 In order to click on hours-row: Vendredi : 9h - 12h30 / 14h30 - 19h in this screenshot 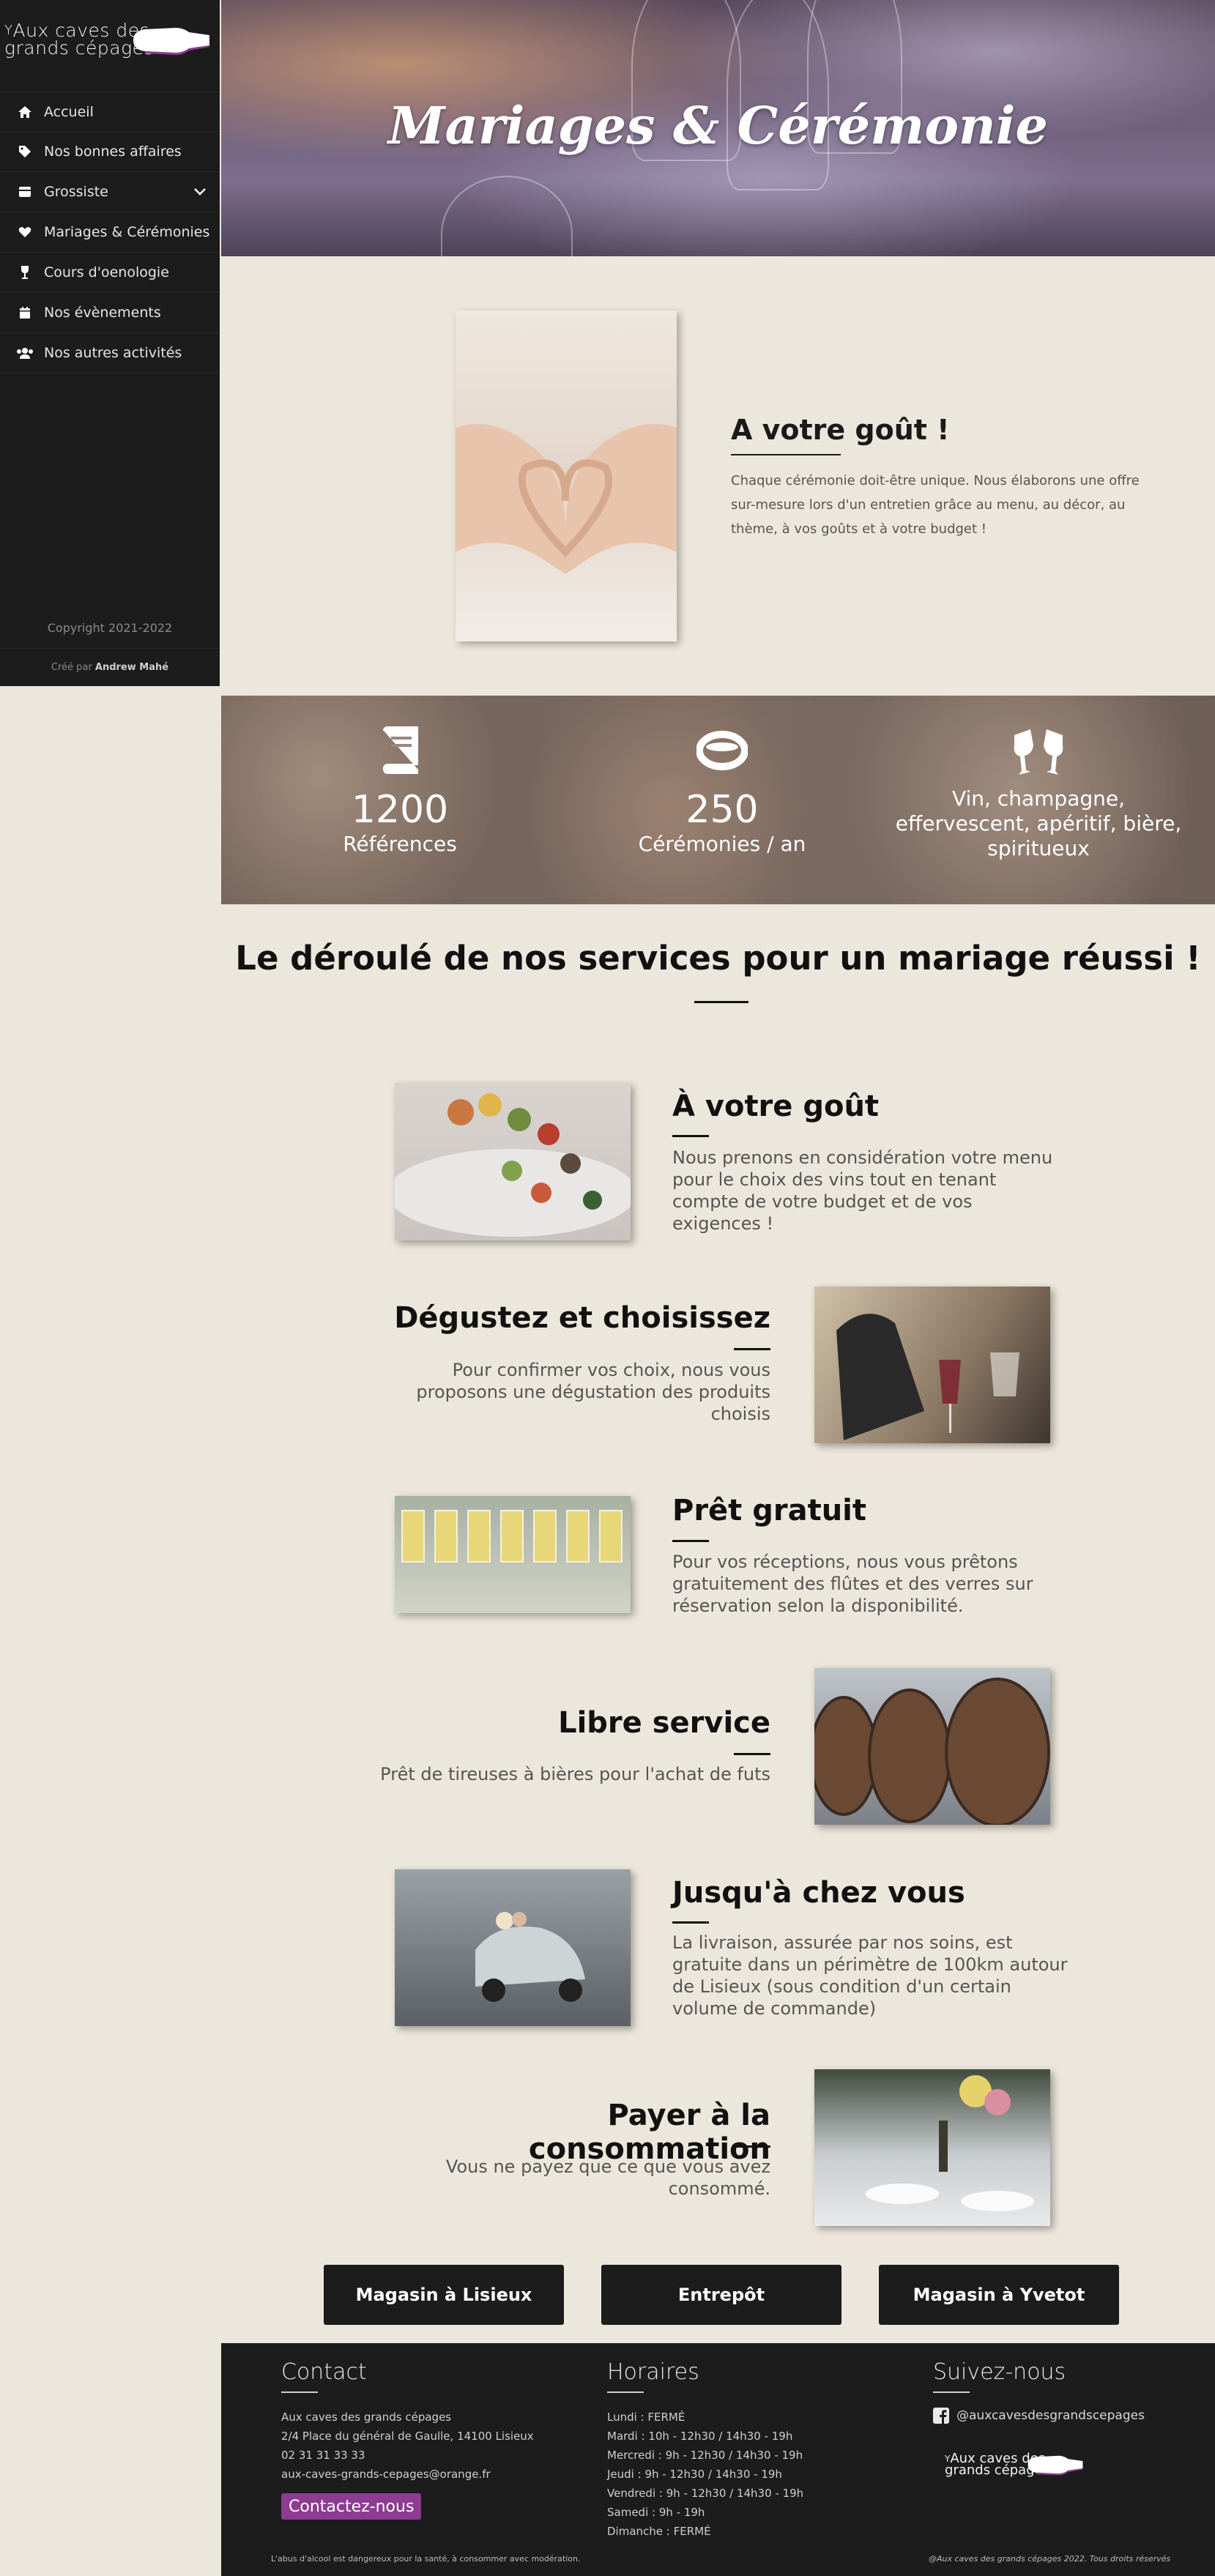, I will do `click(705, 2493)`.